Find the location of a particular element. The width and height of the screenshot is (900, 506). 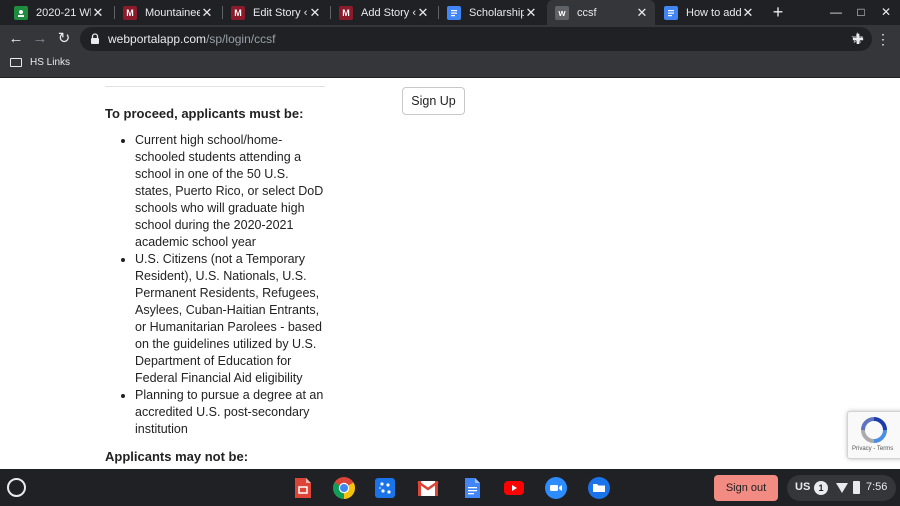

recaptcha-badge: Privacy - Terms is located at coordinates (873, 435).